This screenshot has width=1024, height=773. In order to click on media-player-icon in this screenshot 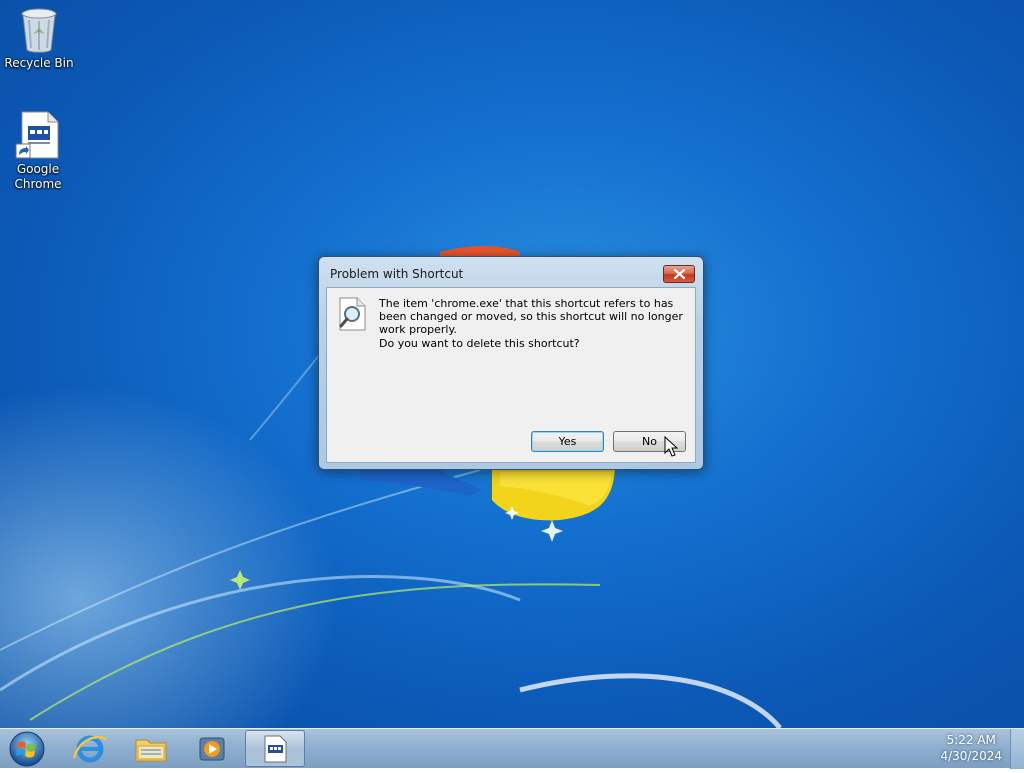, I will do `click(212, 749)`.